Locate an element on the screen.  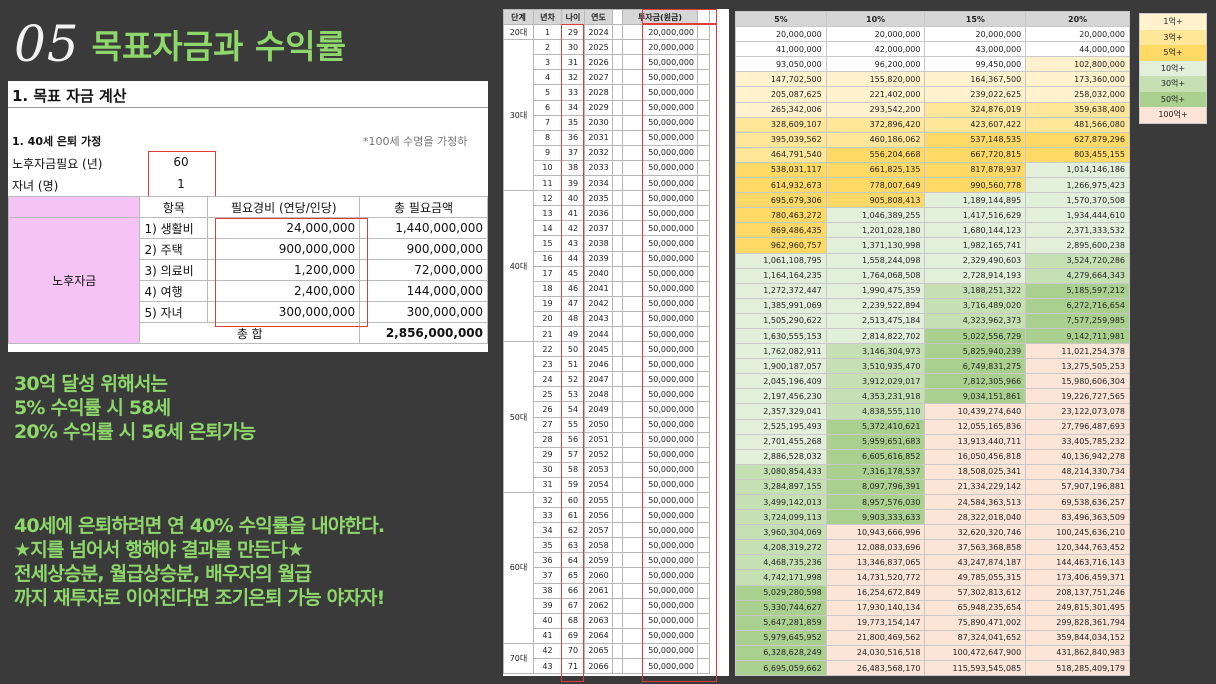
balance-cell: 6,272,716,654 is located at coordinates (1077, 305).